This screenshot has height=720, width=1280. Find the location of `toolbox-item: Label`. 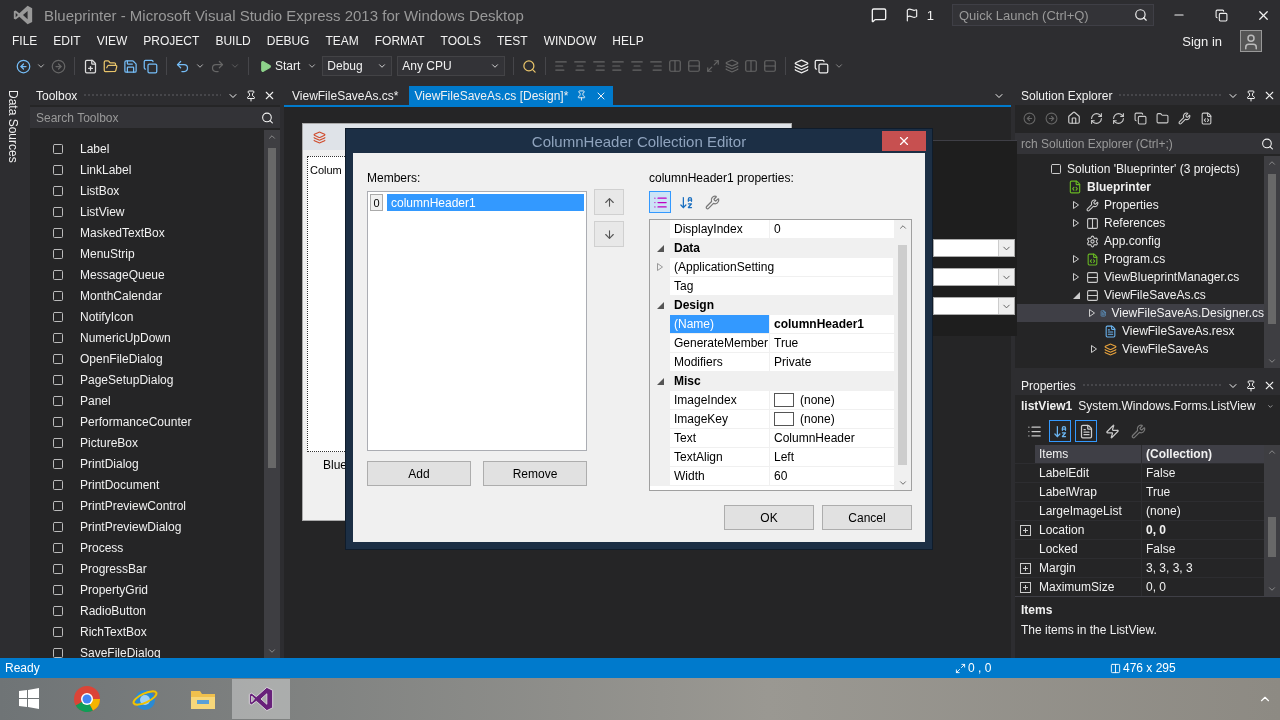

toolbox-item: Label is located at coordinates (147, 148).